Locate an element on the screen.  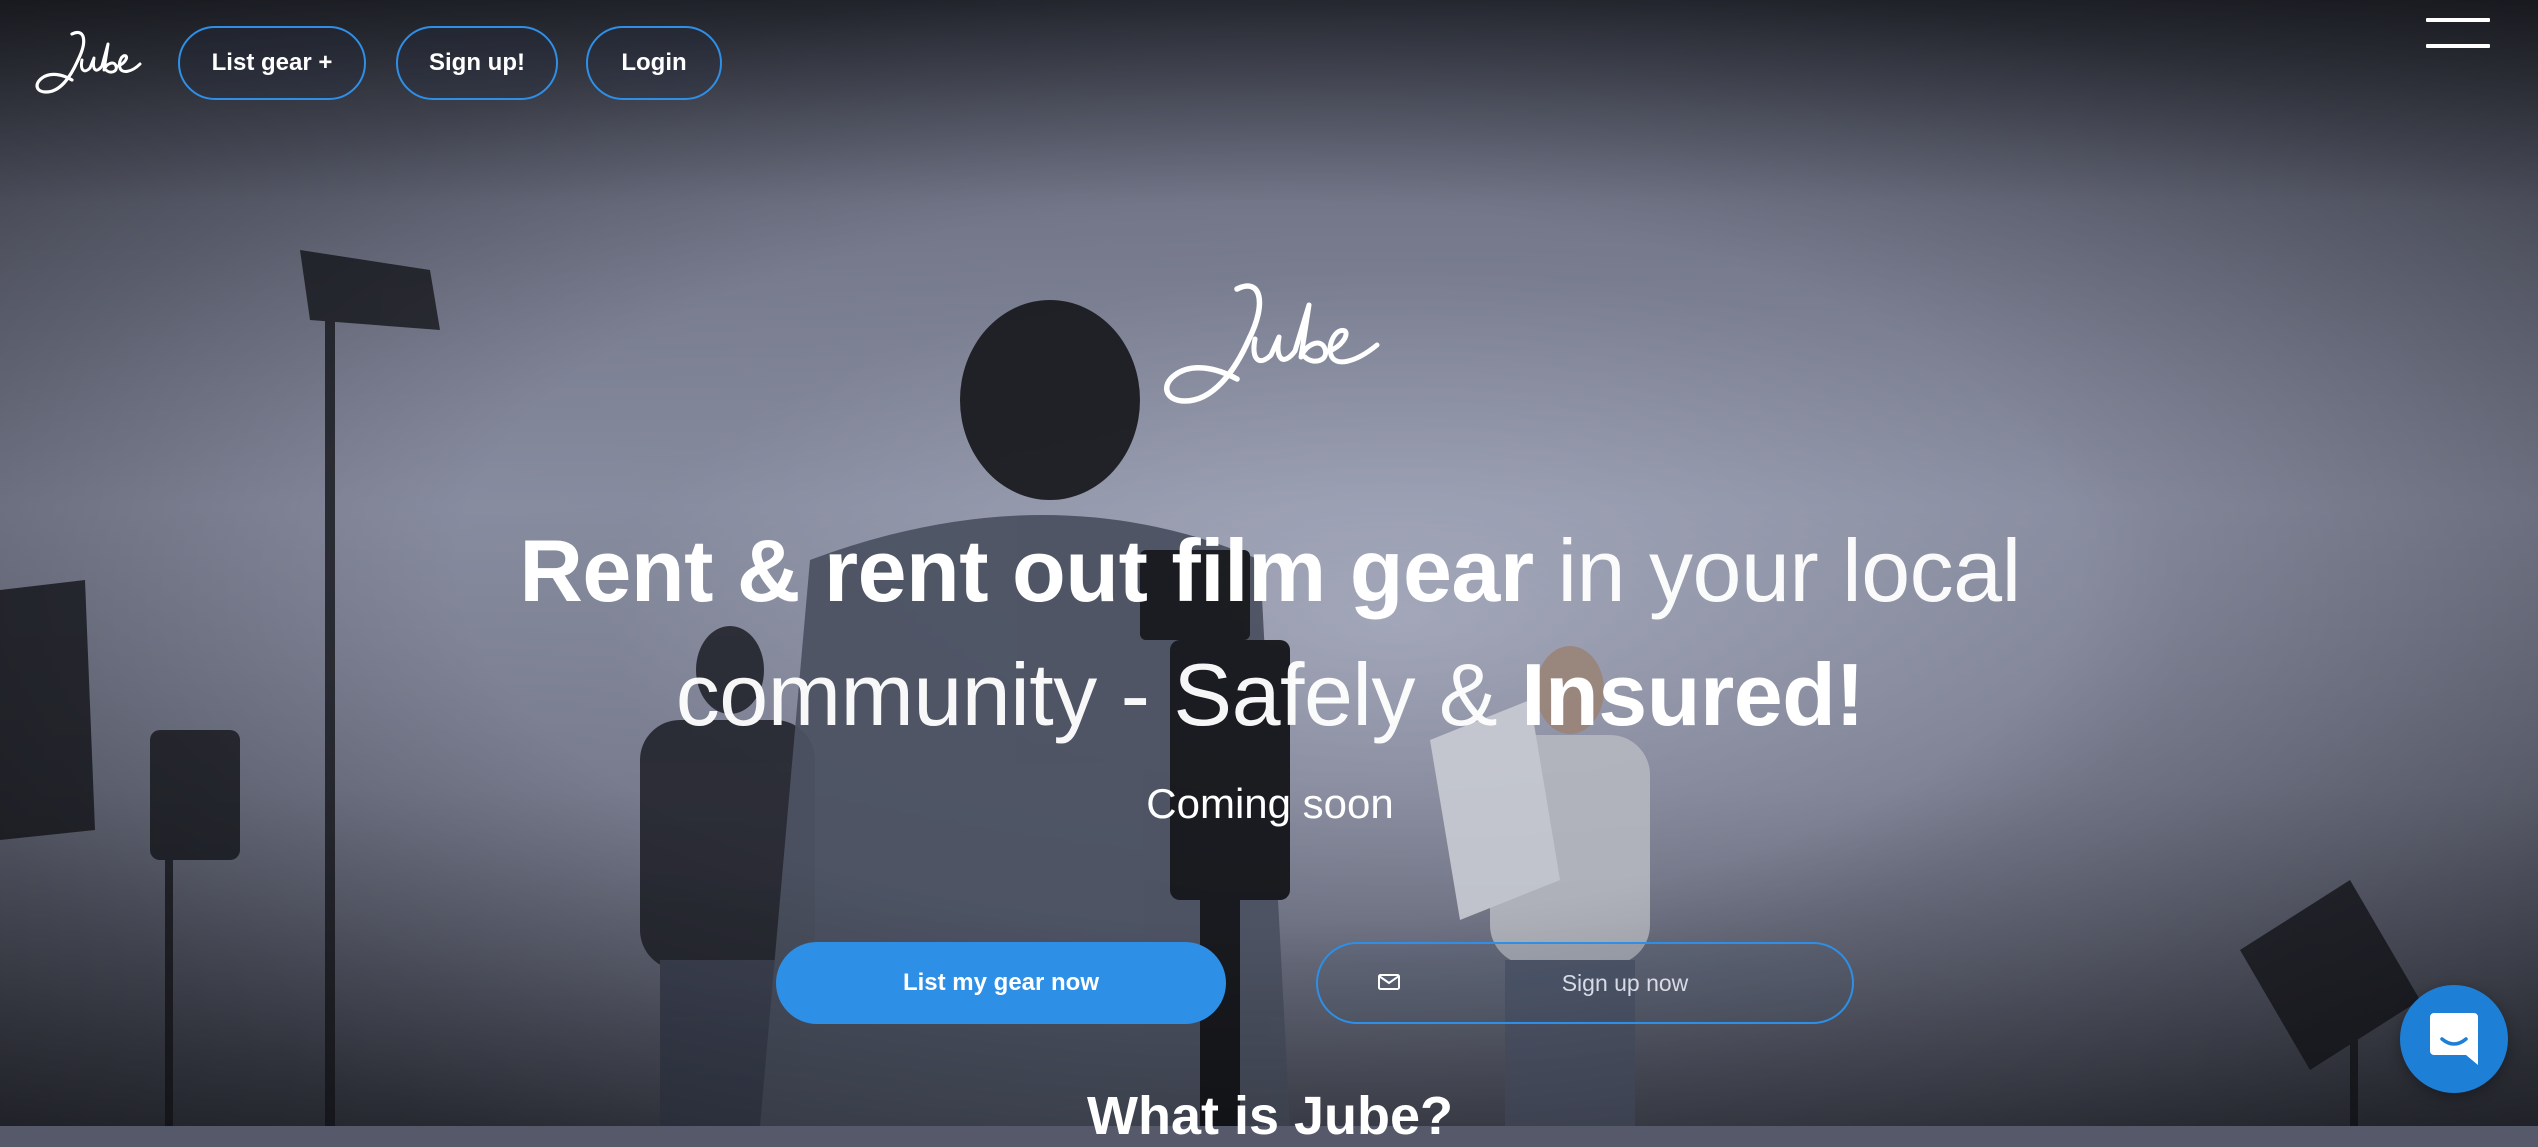
what-is-jube-heading: What is Jube? is located at coordinates (1270, 1115).